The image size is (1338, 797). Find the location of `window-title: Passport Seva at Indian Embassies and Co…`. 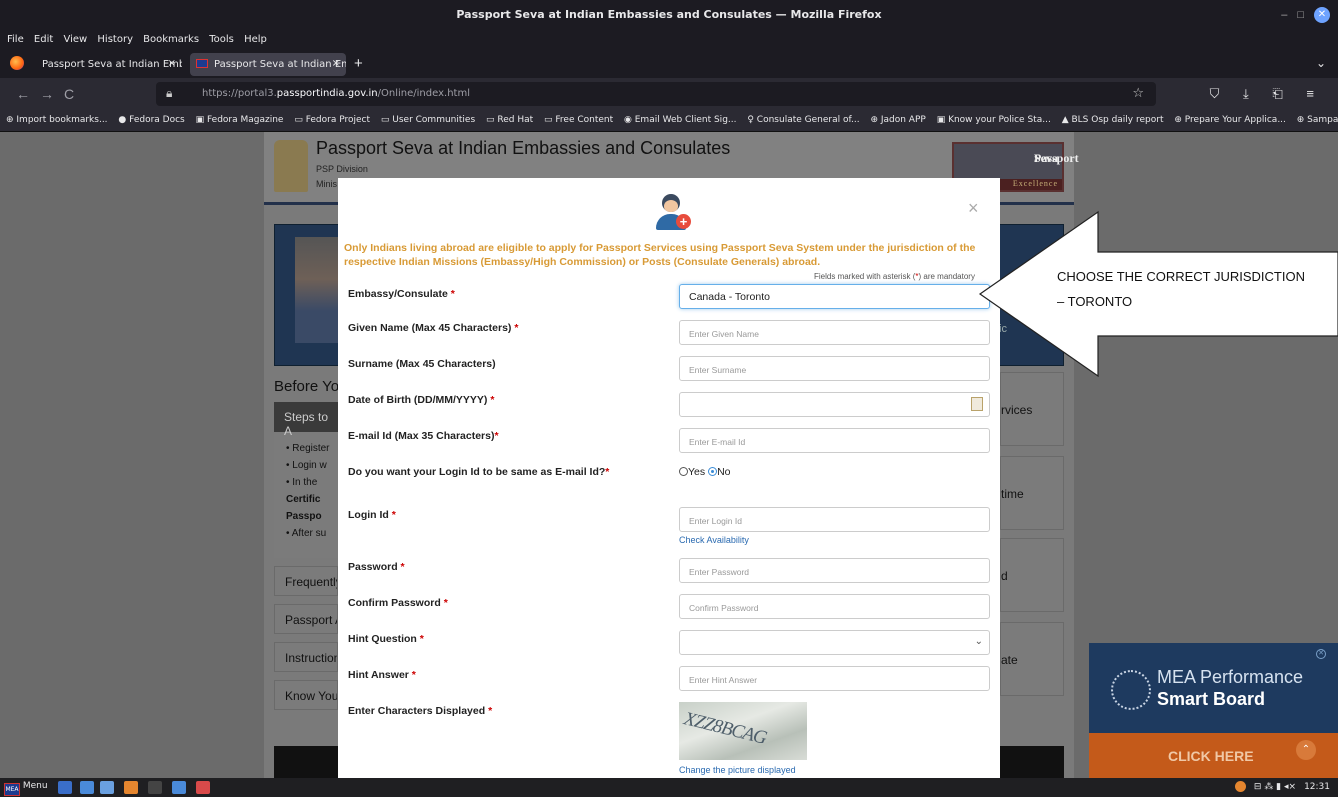

window-title: Passport Seva at Indian Embassies and Co… is located at coordinates (669, 14).